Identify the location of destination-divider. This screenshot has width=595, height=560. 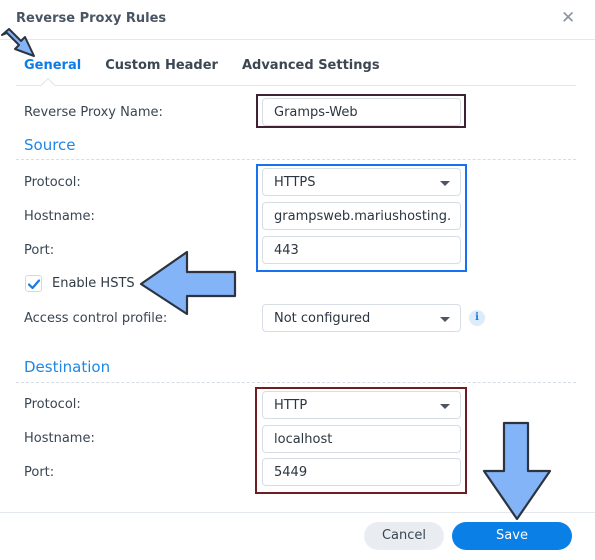
(296, 382).